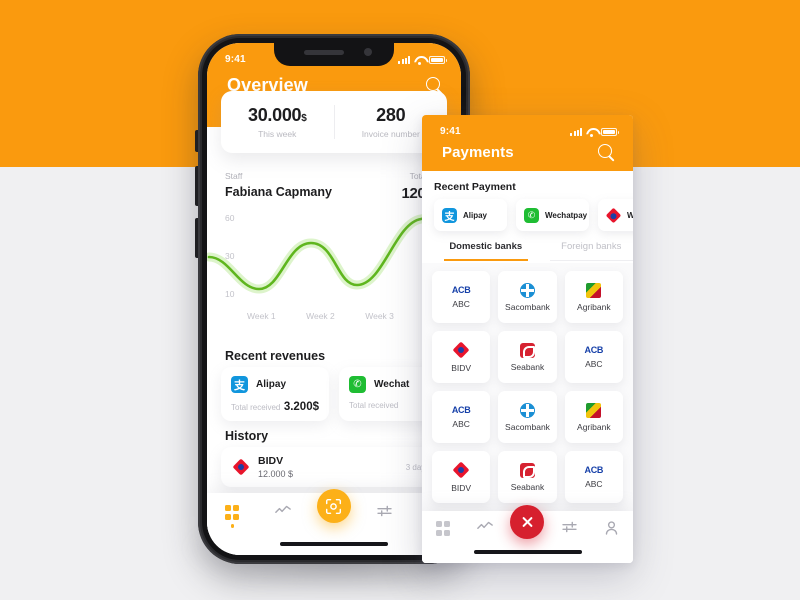 This screenshot has height=600, width=800. What do you see at coordinates (196, 238) in the screenshot?
I see `phone-volume-down-button` at bounding box center [196, 238].